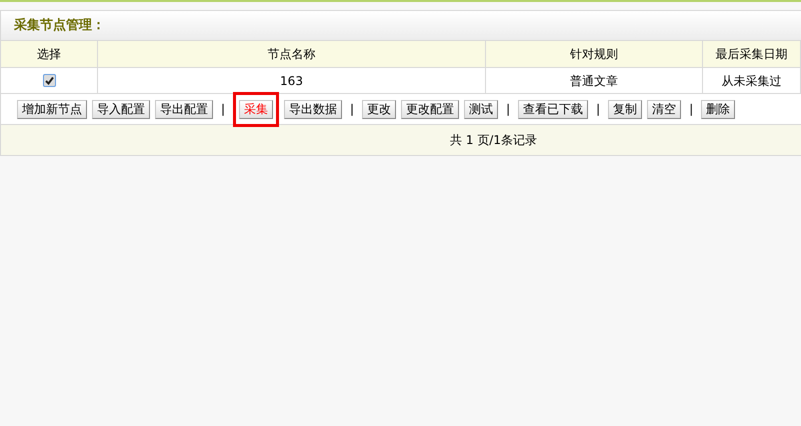  I want to click on table-cell-text: 从未采集过, so click(752, 81).